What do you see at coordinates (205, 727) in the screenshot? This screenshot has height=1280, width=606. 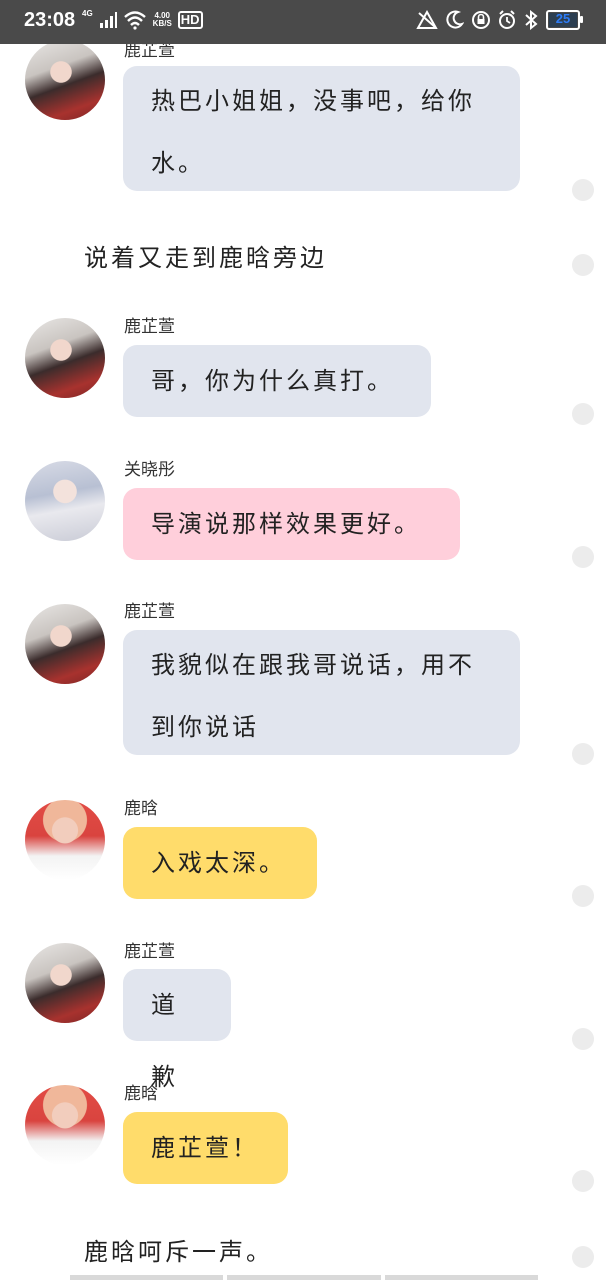 I see `message-line: 到你说话` at bounding box center [205, 727].